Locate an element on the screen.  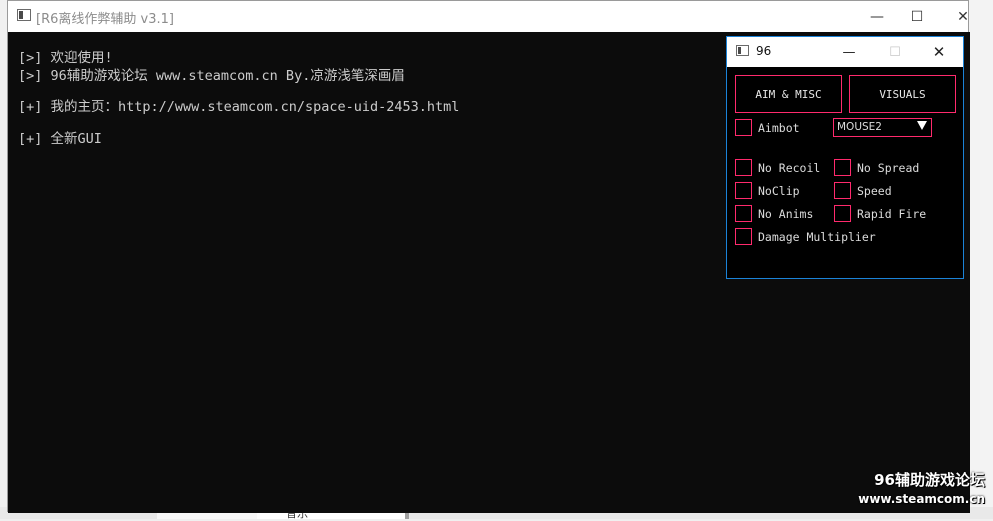
damage-multiplier-label: Damage Multiplier is located at coordinates (817, 237).